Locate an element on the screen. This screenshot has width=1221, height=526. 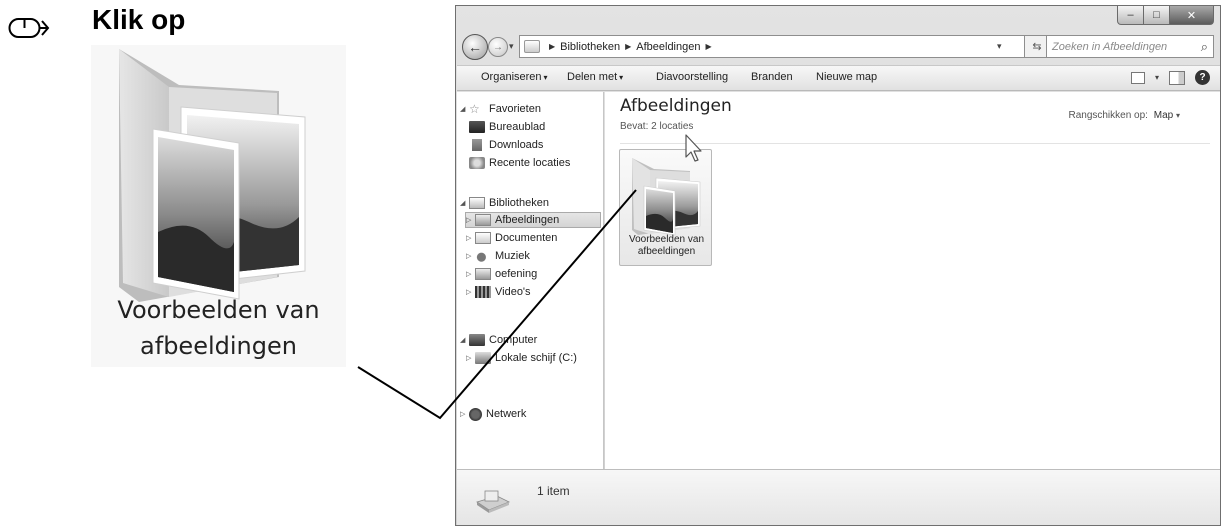
folder-item-caption: Voorbeelden van afbeeldingen is located at coordinates (666, 246).